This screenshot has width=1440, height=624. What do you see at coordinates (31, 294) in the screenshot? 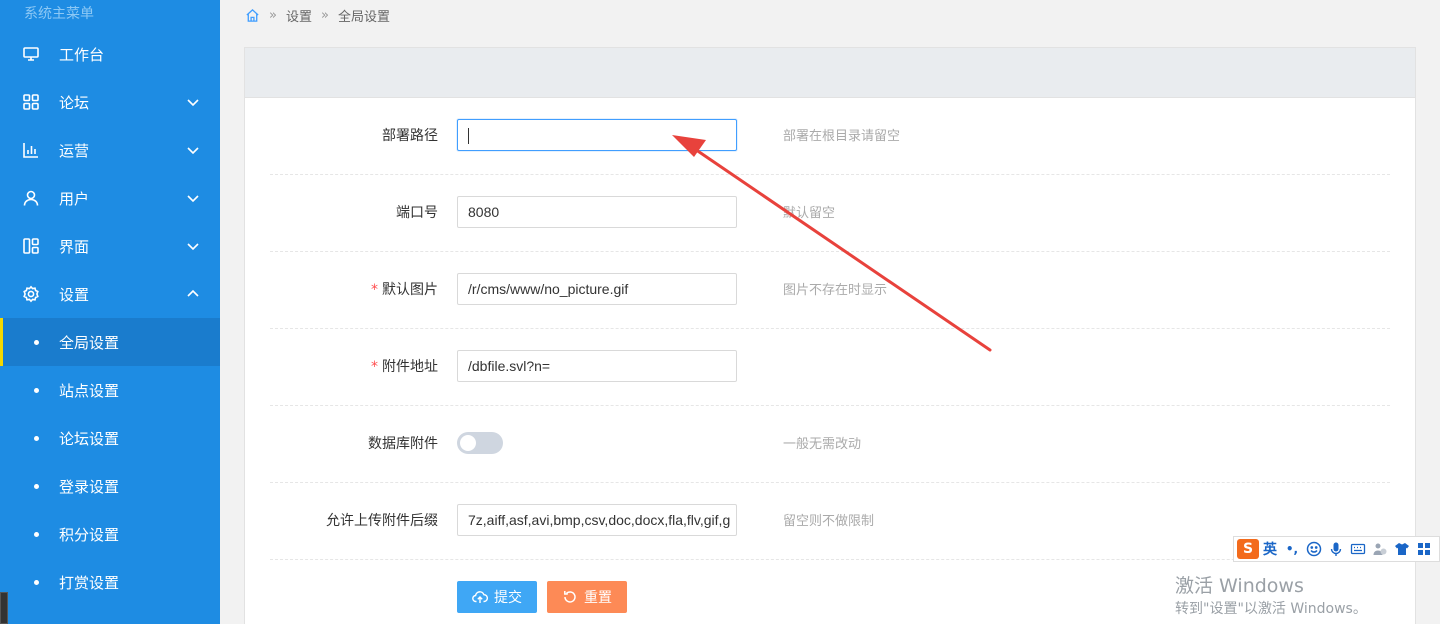
I see `gear-icon` at bounding box center [31, 294].